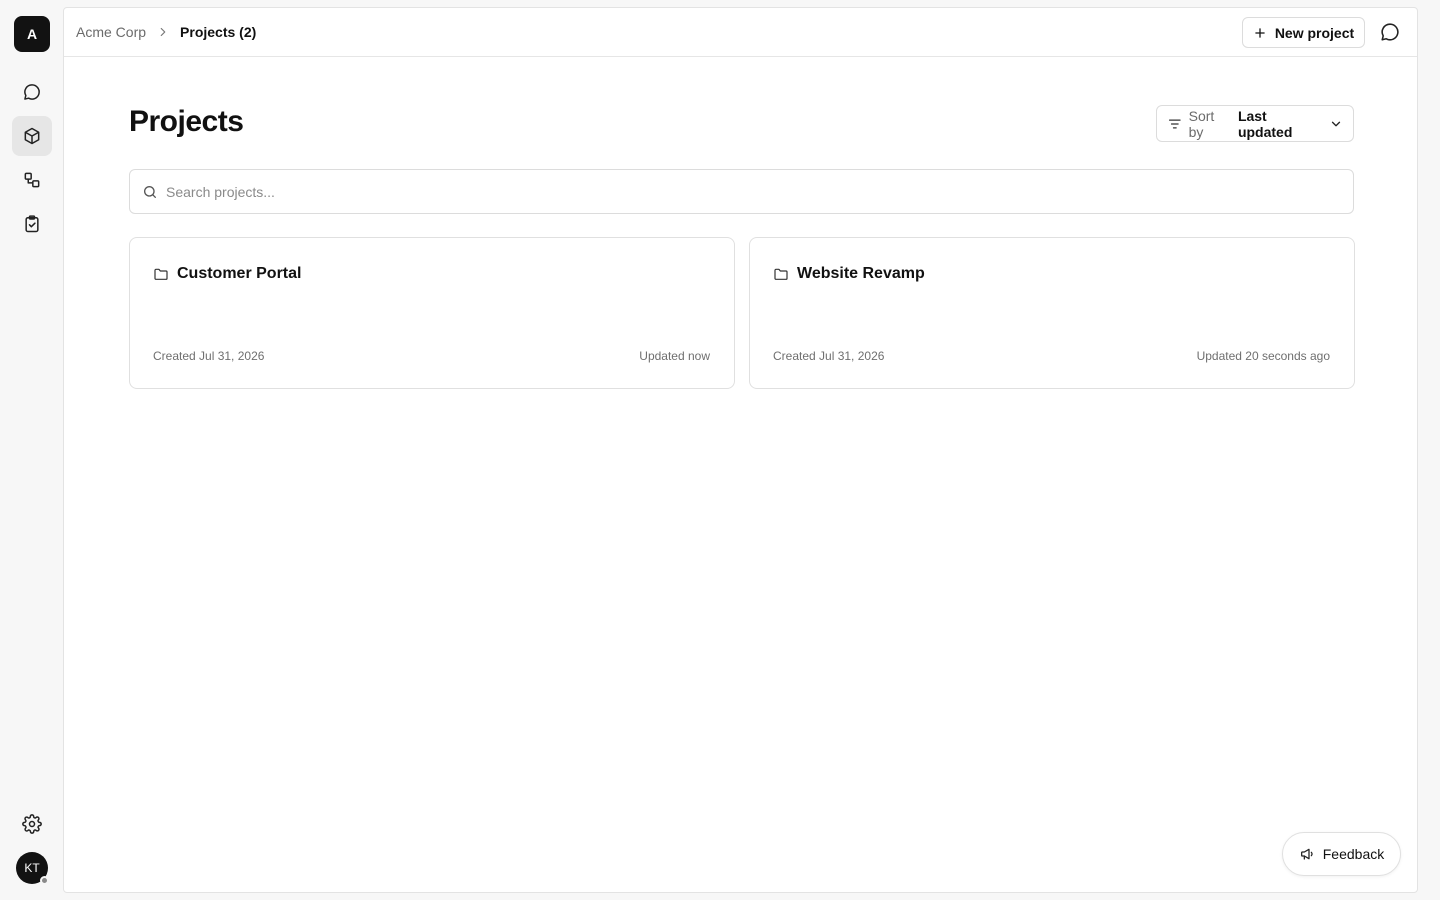  What do you see at coordinates (44, 880) in the screenshot?
I see `presence-status-dot` at bounding box center [44, 880].